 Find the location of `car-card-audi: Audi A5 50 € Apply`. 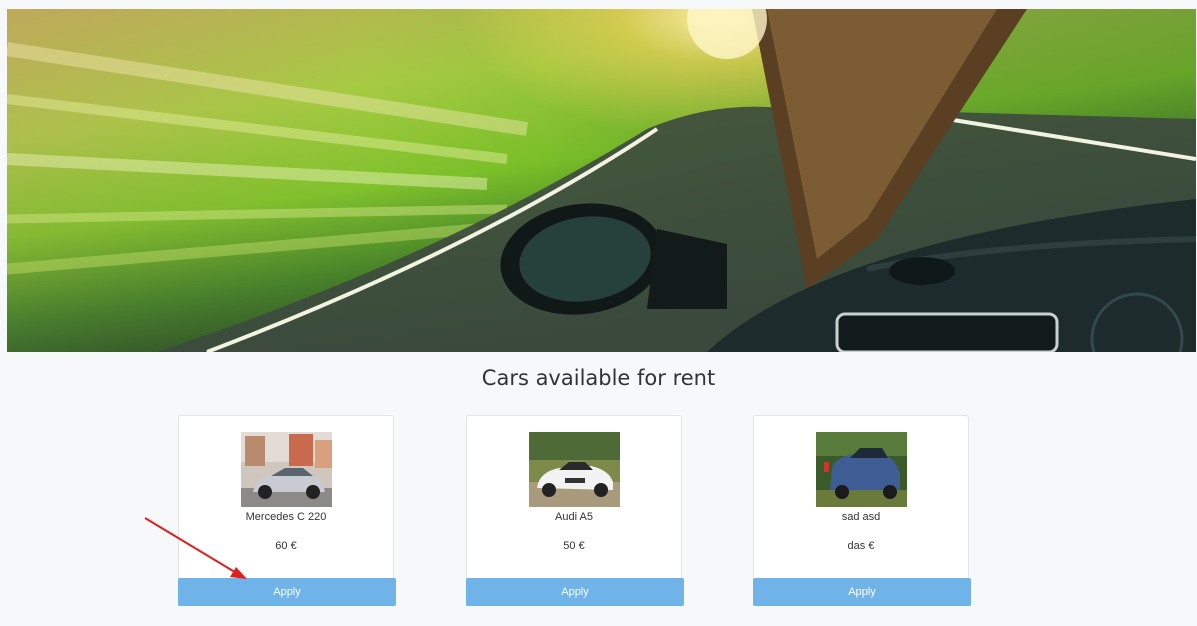

car-card-audi: Audi A5 50 € Apply is located at coordinates (575, 510).